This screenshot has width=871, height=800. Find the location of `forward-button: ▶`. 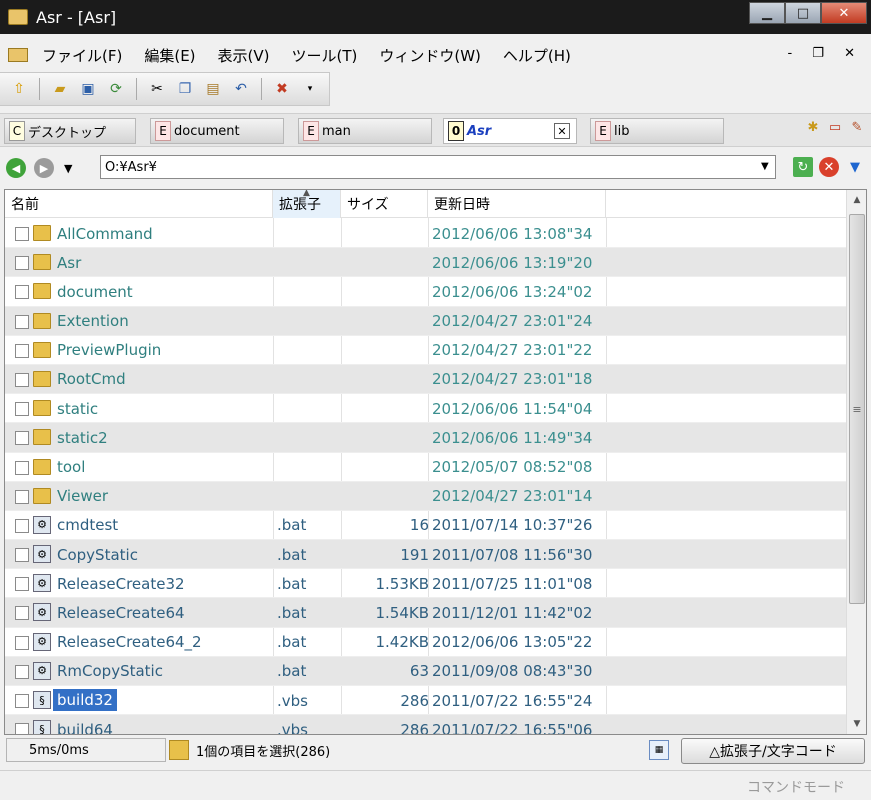

forward-button: ▶ is located at coordinates (44, 168).